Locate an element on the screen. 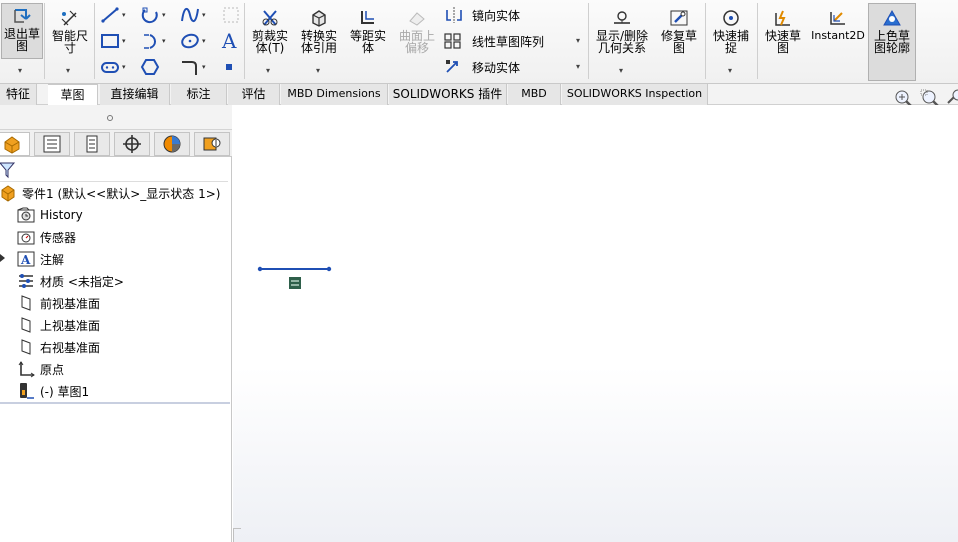  panel-grip is located at coordinates (116, 117).